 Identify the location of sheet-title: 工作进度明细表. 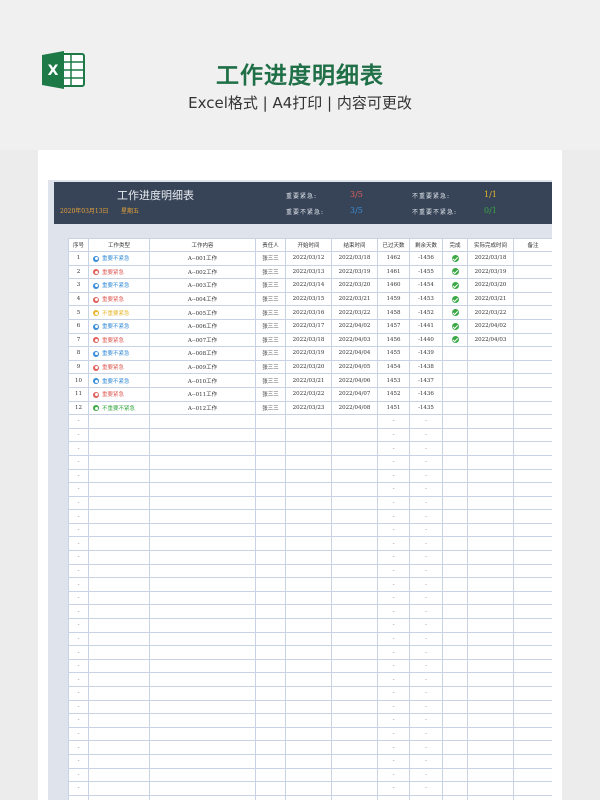
(155, 195).